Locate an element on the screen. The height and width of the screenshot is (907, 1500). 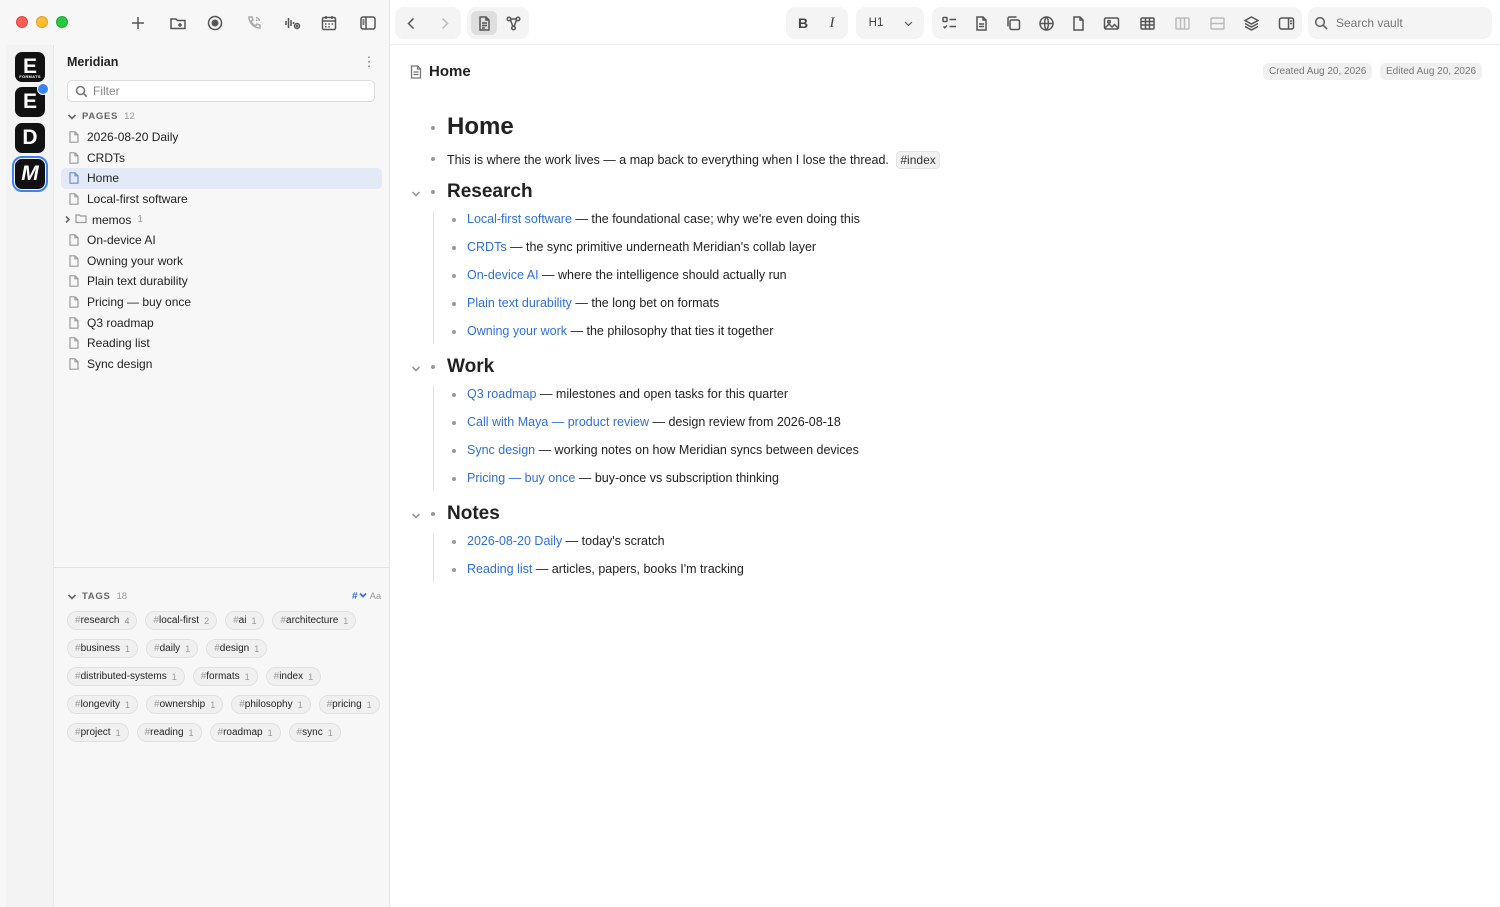
filter-input is located at coordinates (223, 91).